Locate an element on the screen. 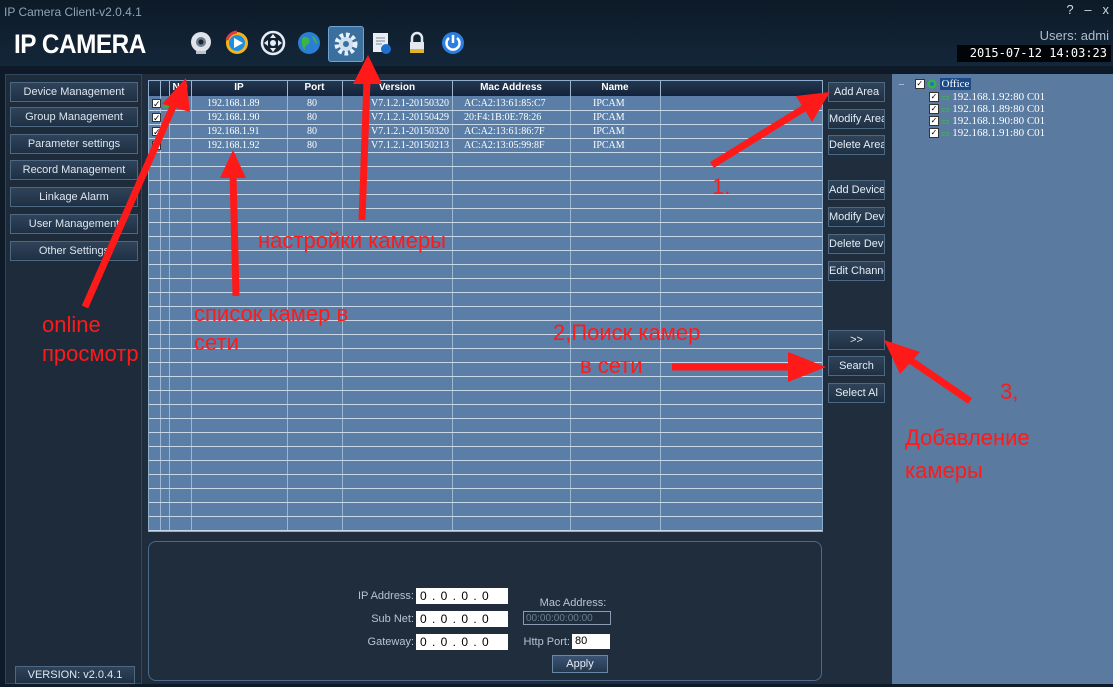 The image size is (1113, 687). column-name: Name is located at coordinates (615, 87).